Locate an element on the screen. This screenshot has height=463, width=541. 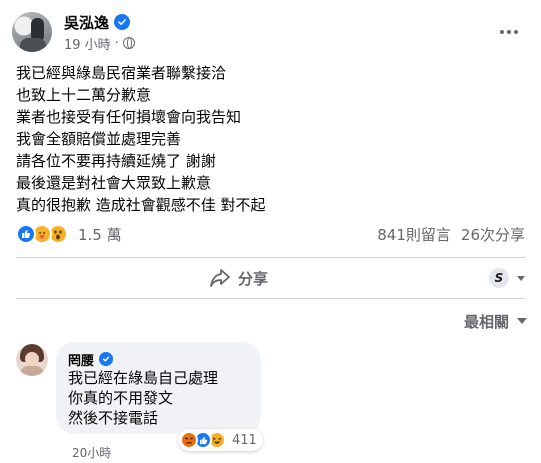
reaction-icons is located at coordinates (42, 234).